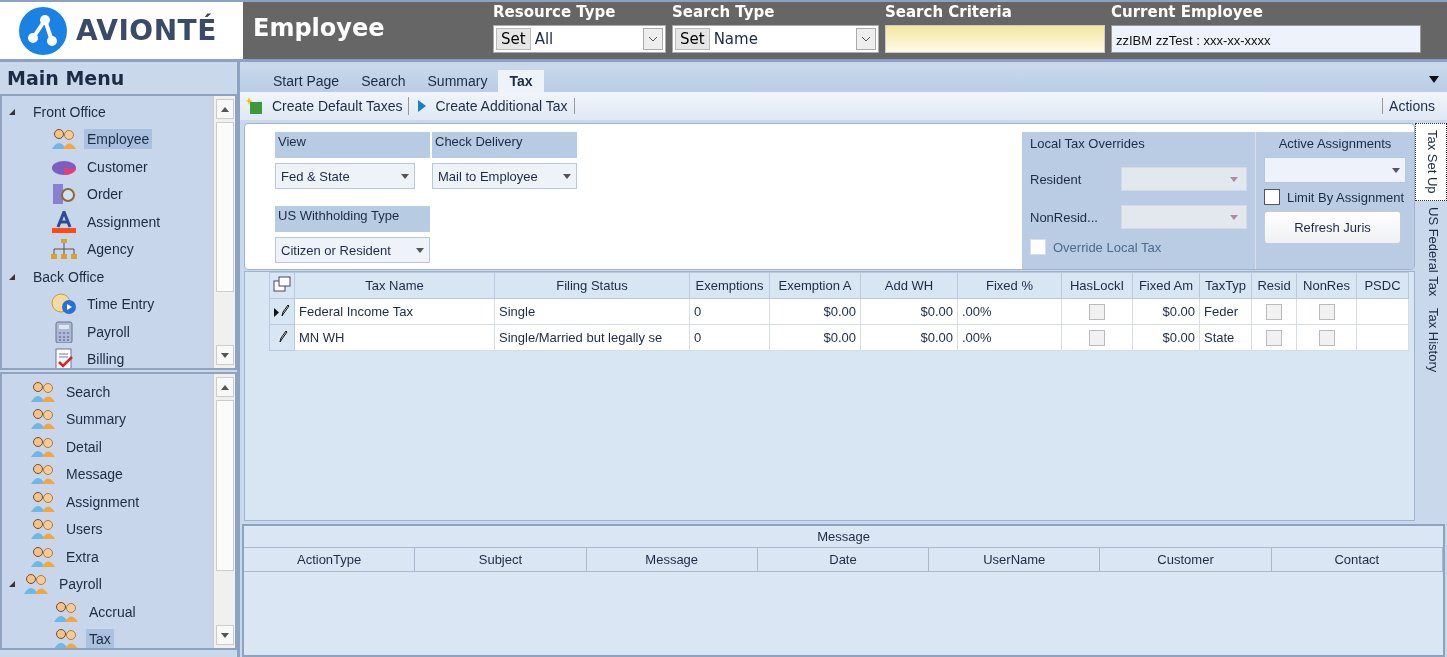 This screenshot has height=657, width=1447. Describe the element at coordinates (43, 474) in the screenshot. I see `people-icon` at that location.